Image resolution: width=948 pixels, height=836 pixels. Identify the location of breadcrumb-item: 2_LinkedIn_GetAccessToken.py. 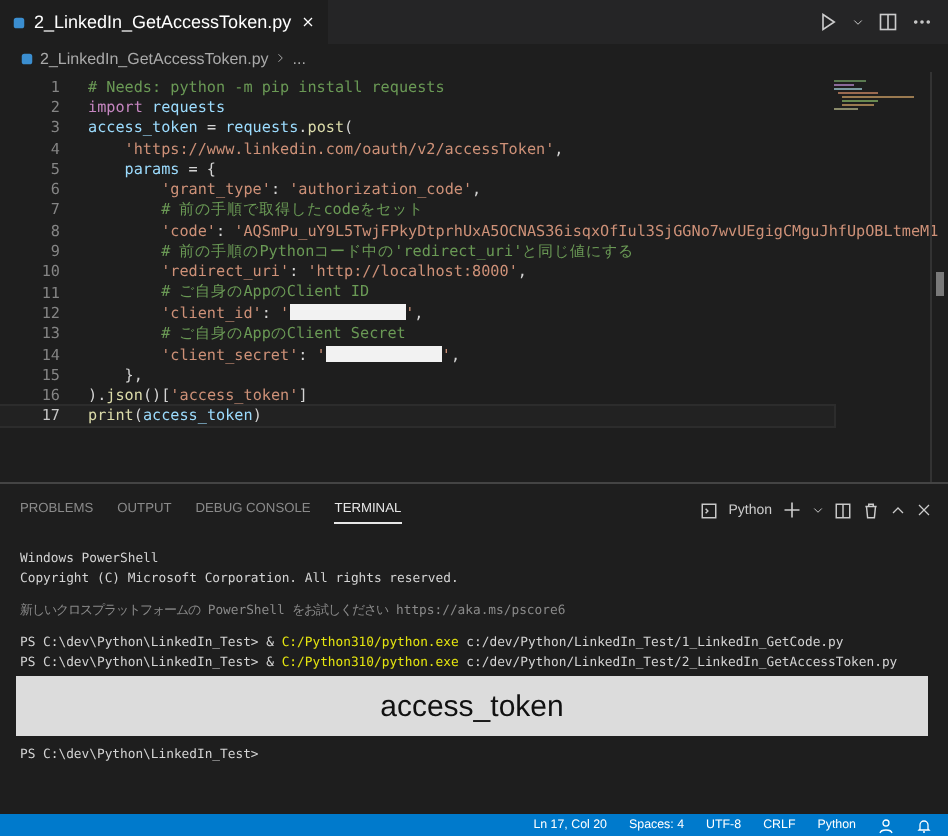
(154, 58).